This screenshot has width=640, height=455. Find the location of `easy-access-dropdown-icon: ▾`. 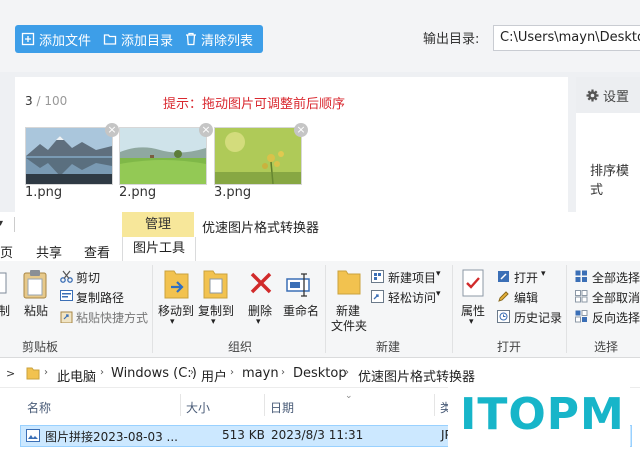

easy-access-dropdown-icon: ▾ is located at coordinates (438, 294).